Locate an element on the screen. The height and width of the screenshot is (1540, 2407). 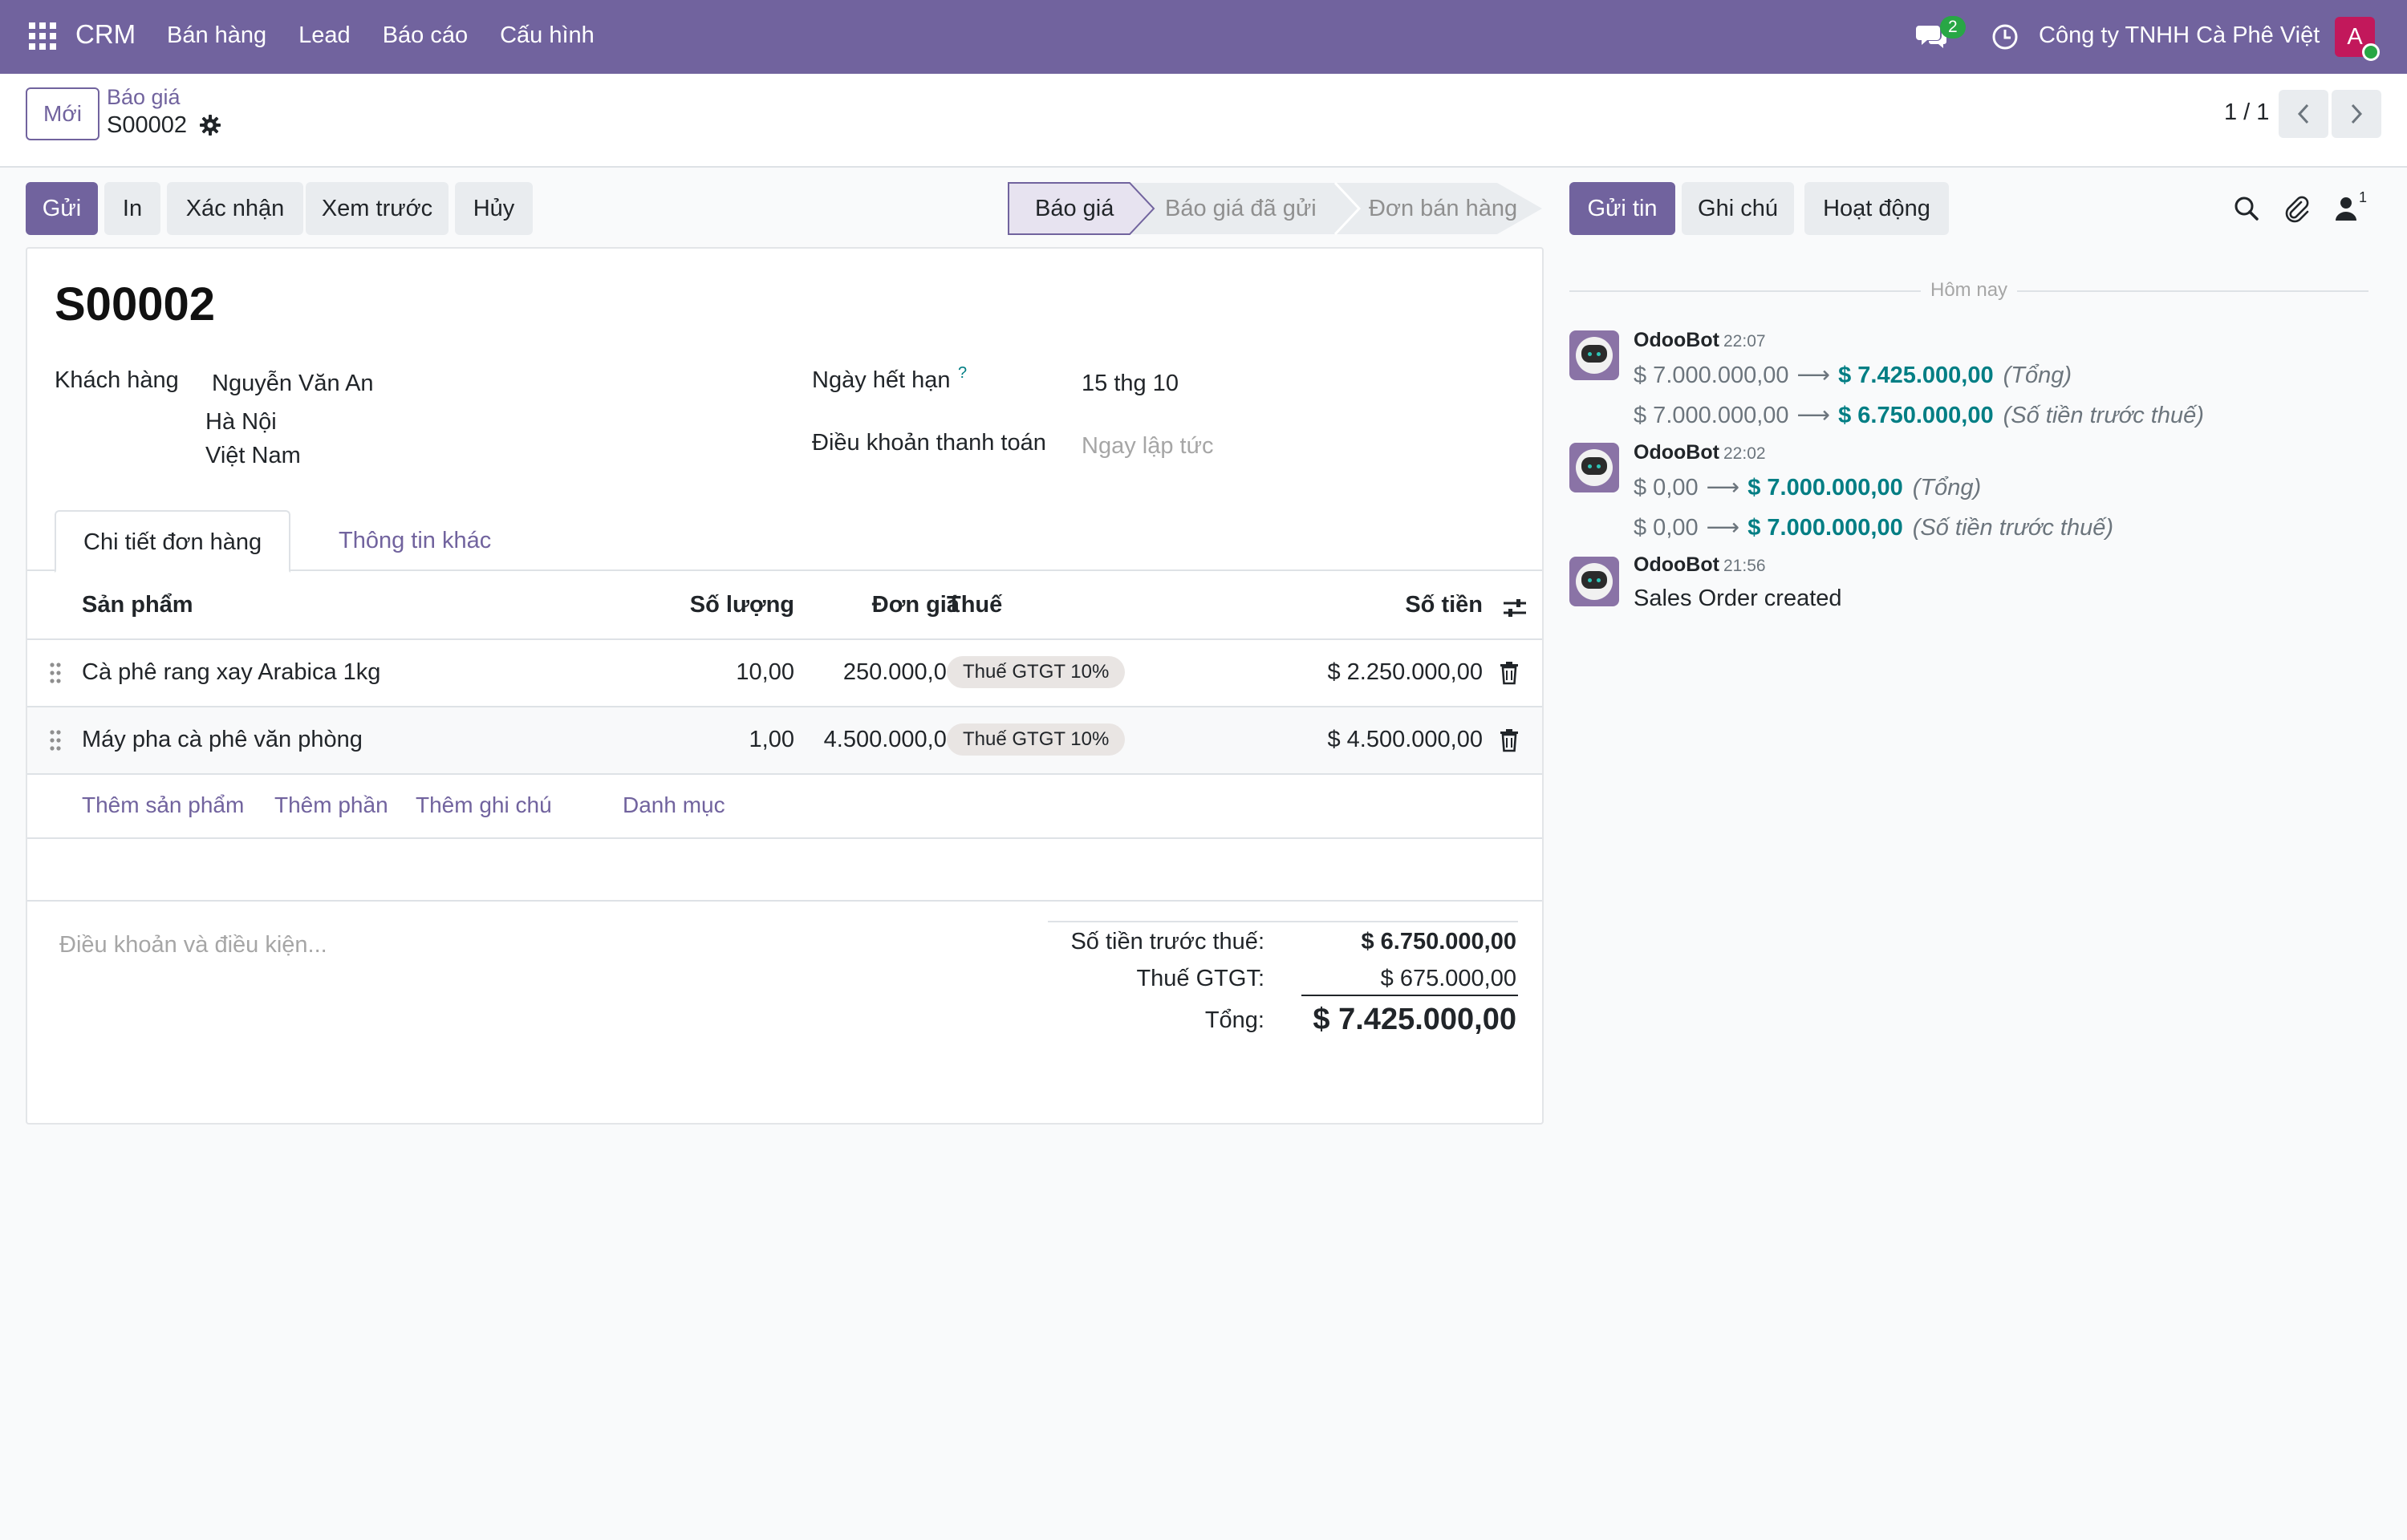
tracking-change: $ 0,00 ⟶ $ 7.000.000,00 (Tổng) is located at coordinates (1807, 487).